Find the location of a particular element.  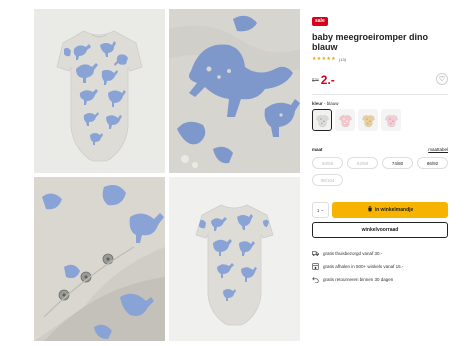

color-swatch-geel is located at coordinates (368, 120).